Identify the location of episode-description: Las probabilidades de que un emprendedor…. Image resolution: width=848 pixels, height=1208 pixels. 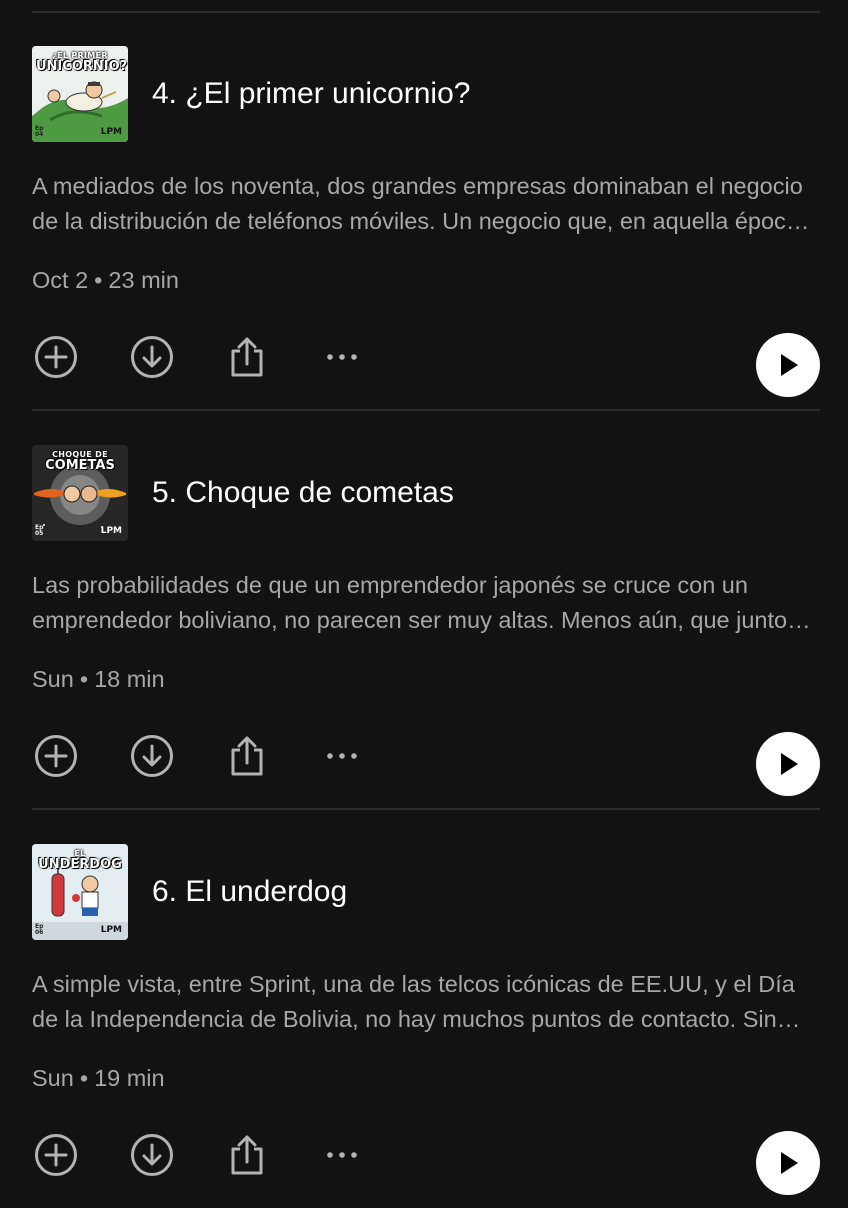
(415, 602).